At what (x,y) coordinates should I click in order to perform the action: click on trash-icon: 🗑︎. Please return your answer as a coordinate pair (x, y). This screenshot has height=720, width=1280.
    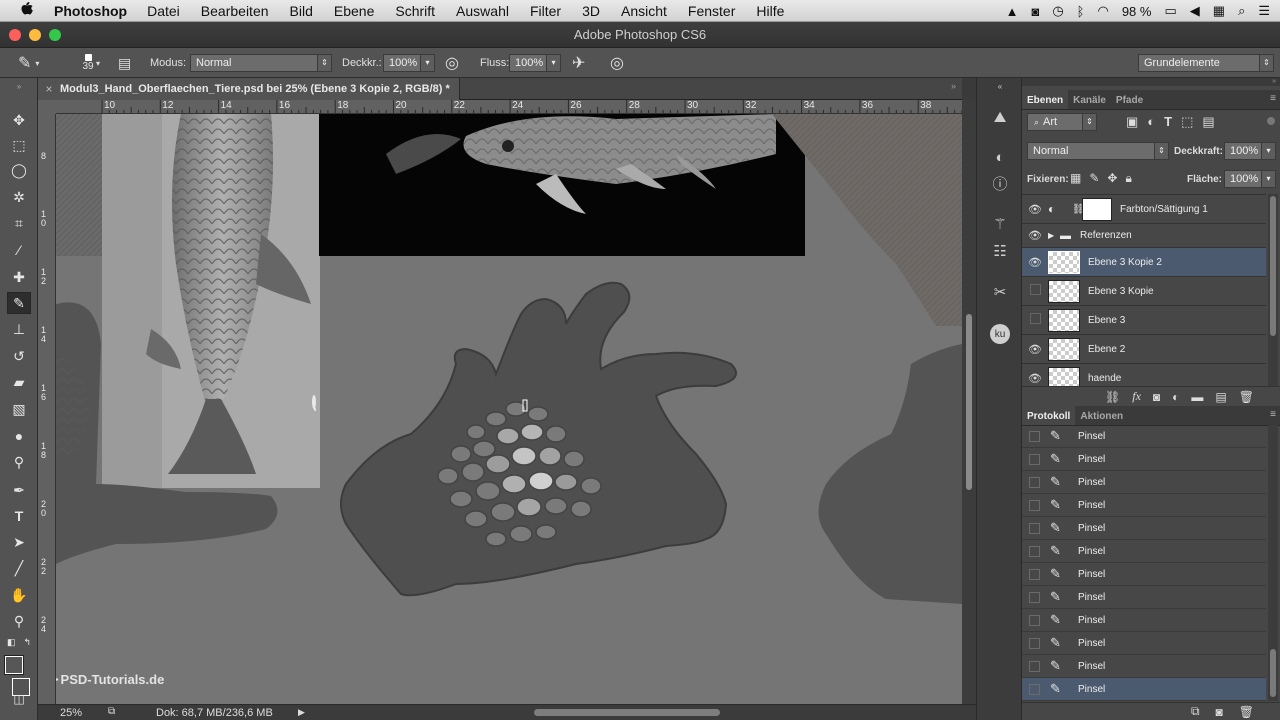
    Looking at the image, I should click on (1246, 397).